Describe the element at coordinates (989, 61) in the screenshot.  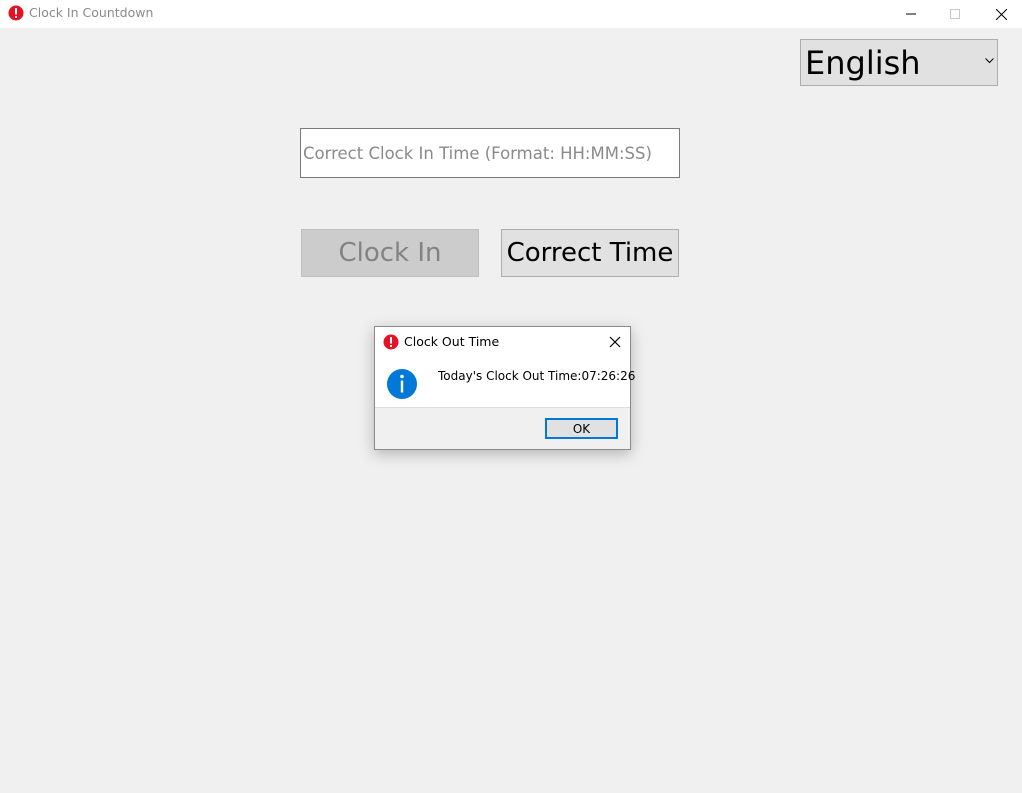
I see `chevron-down-icon` at that location.